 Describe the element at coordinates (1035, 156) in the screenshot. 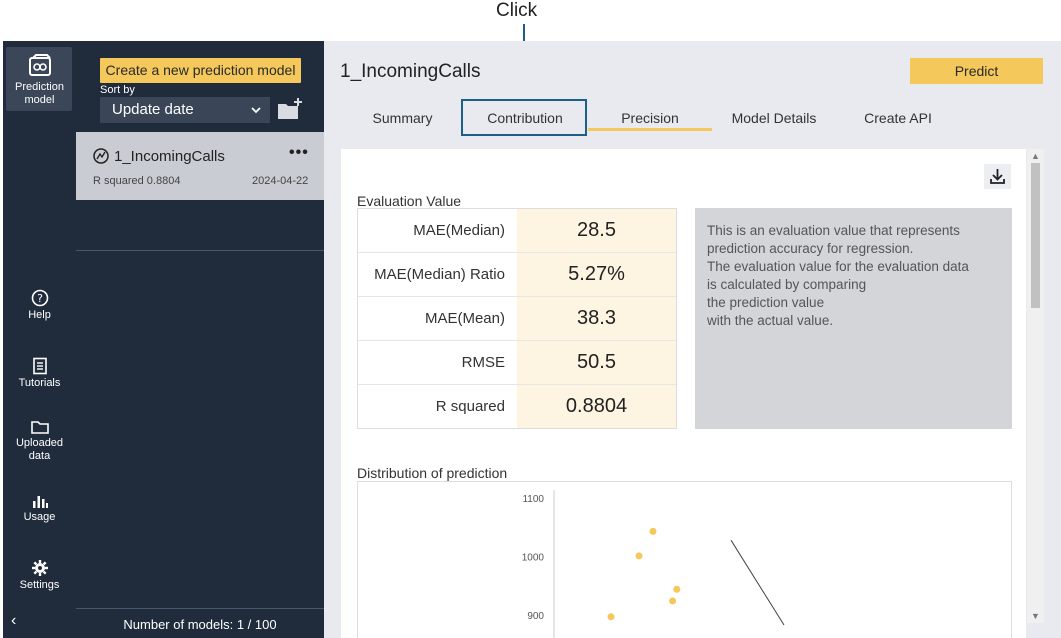

I see `scroll-up-icon: ▲` at that location.